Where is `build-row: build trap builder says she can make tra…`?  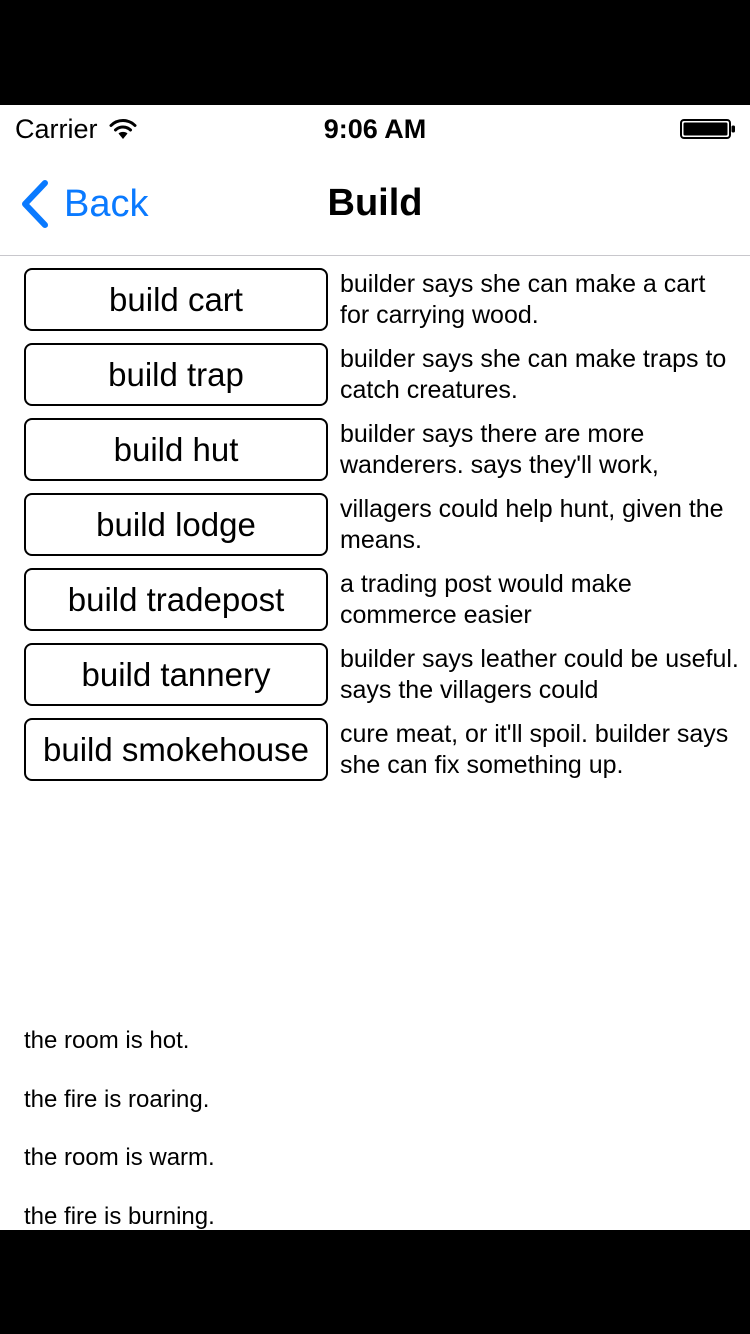 build-row: build trap builder says she can make tra… is located at coordinates (380, 380).